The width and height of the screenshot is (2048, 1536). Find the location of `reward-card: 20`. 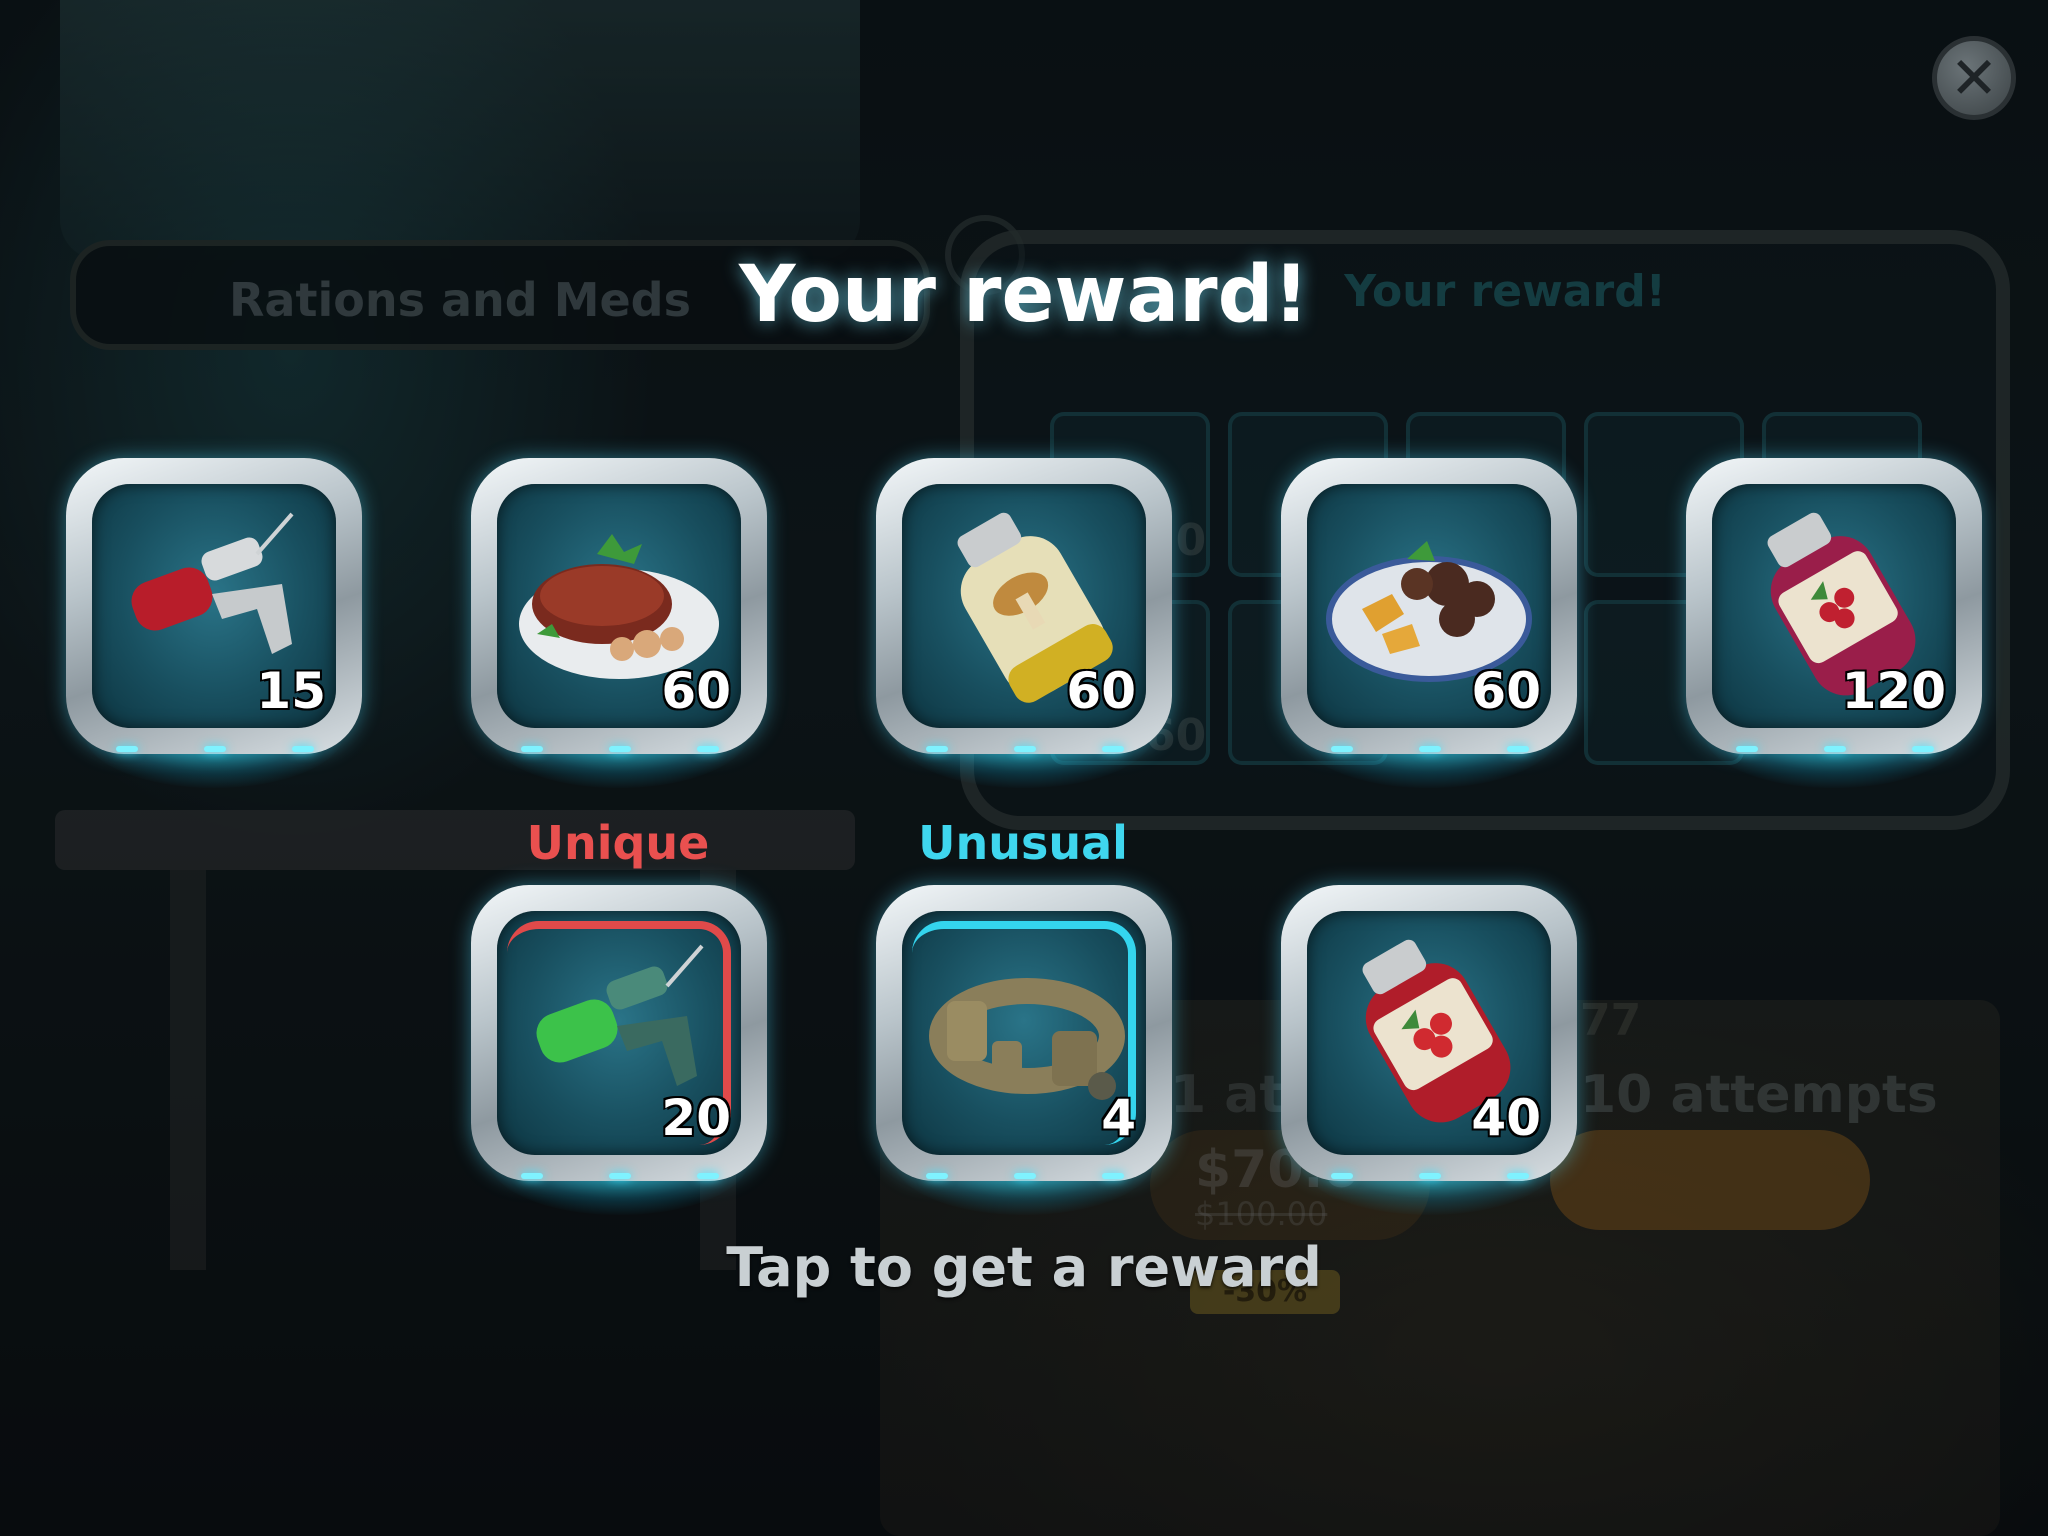

reward-card: 20 is located at coordinates (619, 1050).